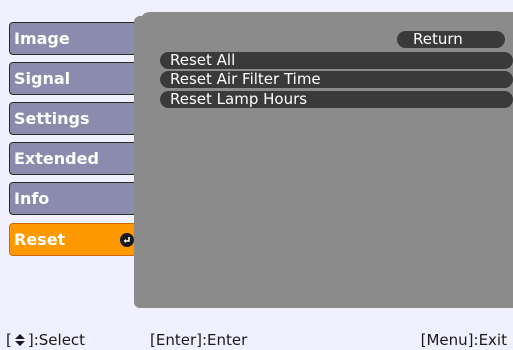 Image resolution: width=513 pixels, height=350 pixels. I want to click on tab-extended: Extended, so click(74, 158).